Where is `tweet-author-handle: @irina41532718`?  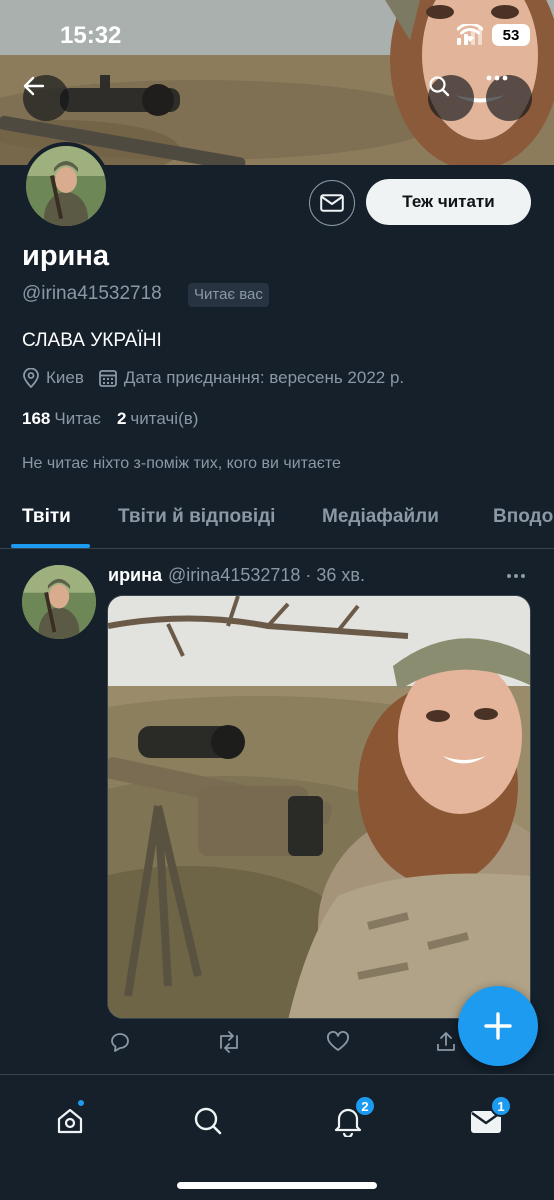 tweet-author-handle: @irina41532718 is located at coordinates (234, 575).